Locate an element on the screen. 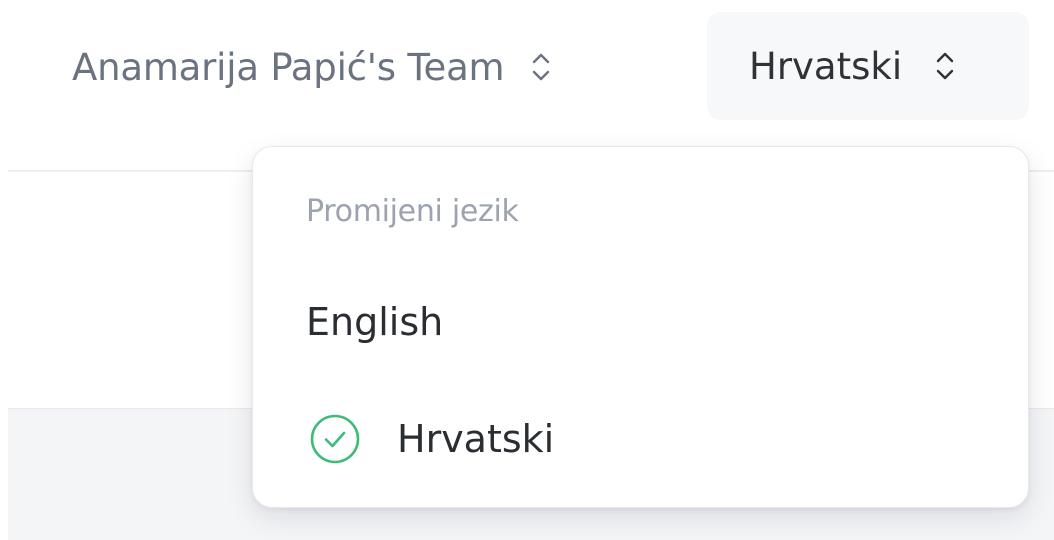 The image size is (1054, 540). team-name: Anamarija Papić's Team is located at coordinates (288, 67).